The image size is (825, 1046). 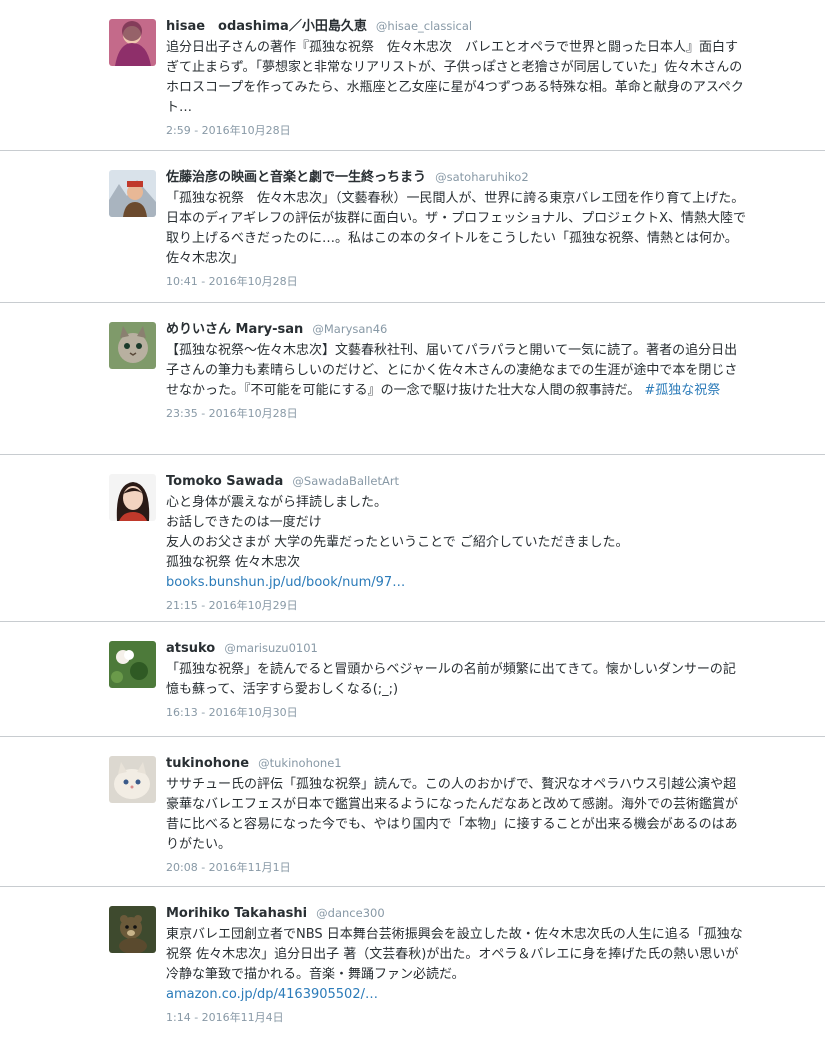 I want to click on user-handle: @satoharuhiko2, so click(x=482, y=177).